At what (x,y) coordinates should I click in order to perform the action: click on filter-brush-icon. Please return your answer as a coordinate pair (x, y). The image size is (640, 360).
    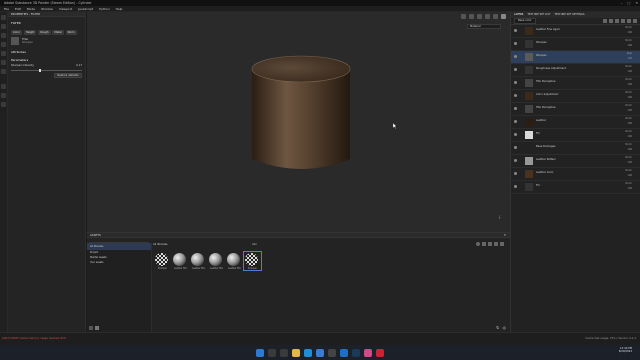
    Looking at the image, I should click on (496, 244).